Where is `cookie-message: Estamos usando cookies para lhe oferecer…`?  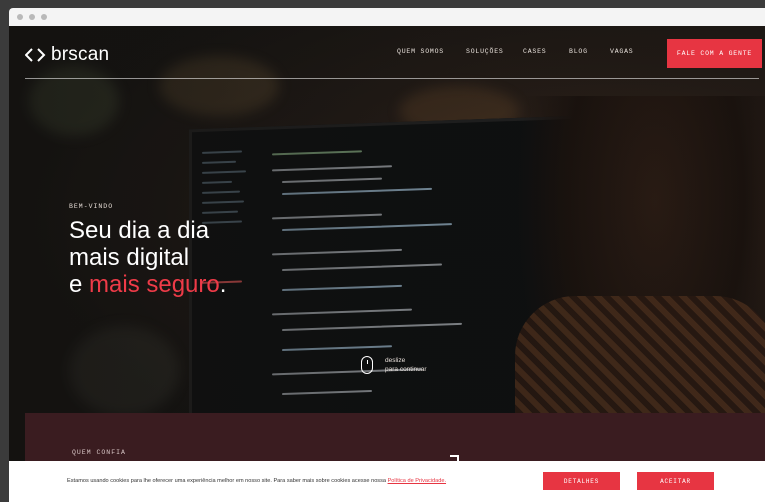 cookie-message: Estamos usando cookies para lhe oferecer… is located at coordinates (256, 481).